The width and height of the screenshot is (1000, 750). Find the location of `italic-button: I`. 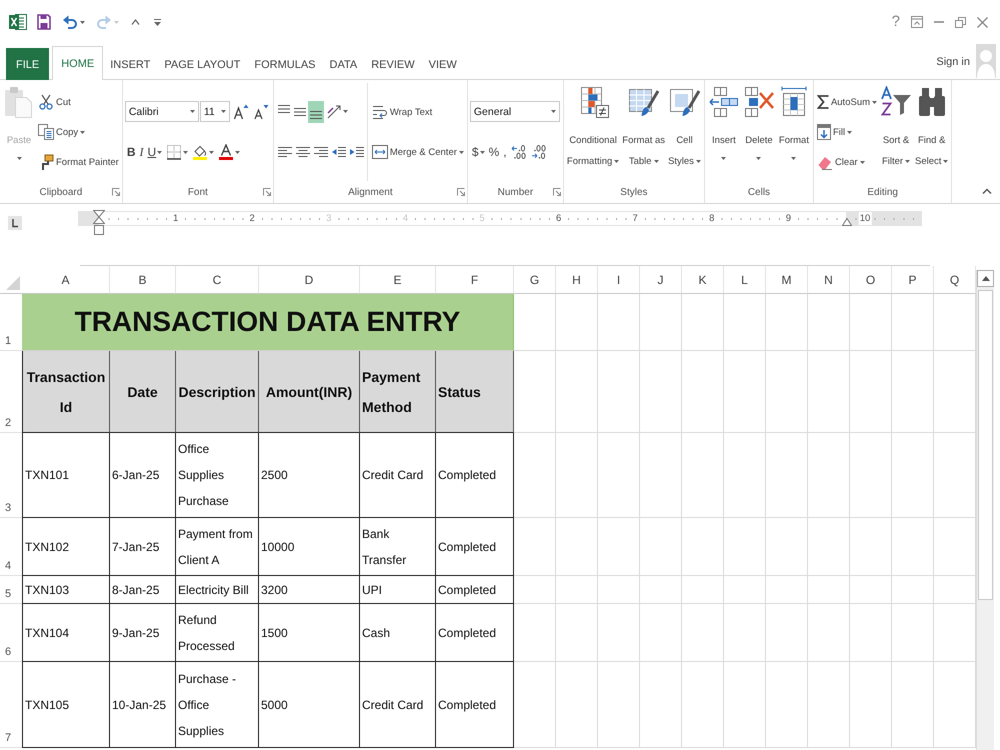

italic-button: I is located at coordinates (142, 152).